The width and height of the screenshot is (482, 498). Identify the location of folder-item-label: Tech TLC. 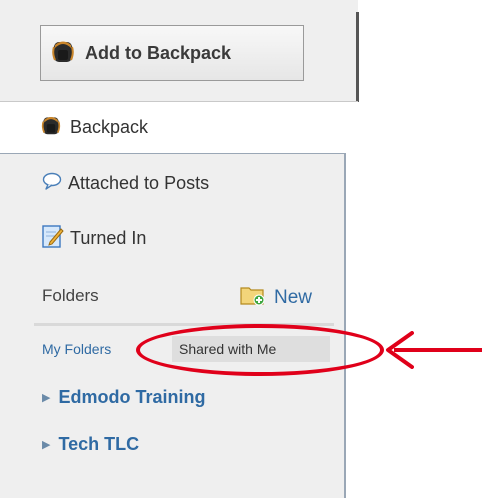
(99, 444).